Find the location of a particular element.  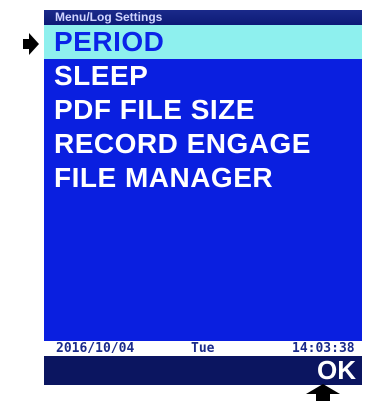

selection-pointer-icon is located at coordinates (31, 44).